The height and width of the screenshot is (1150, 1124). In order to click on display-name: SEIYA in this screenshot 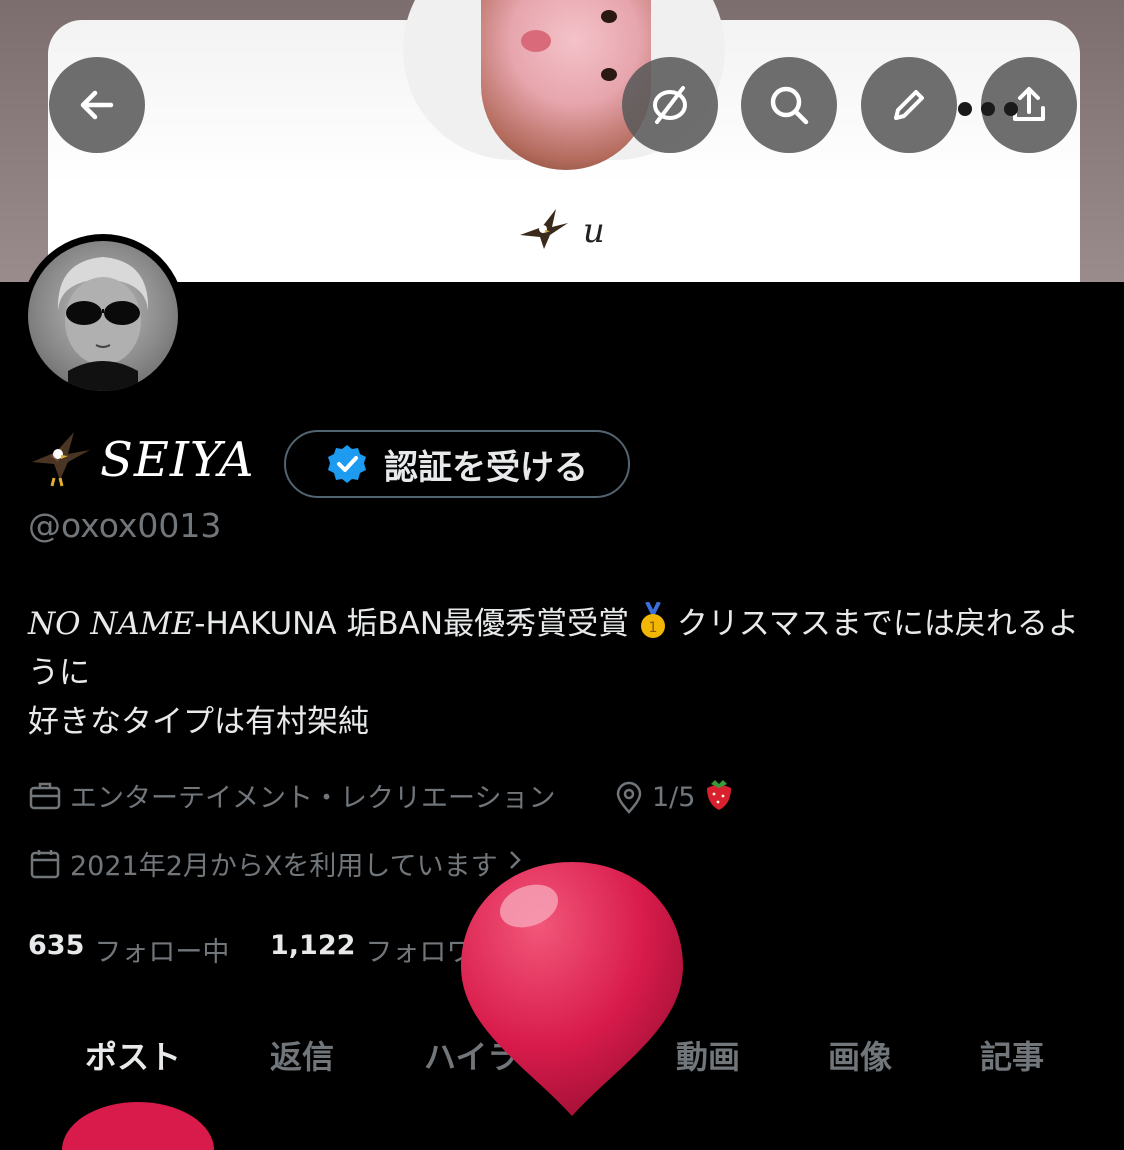, I will do `click(141, 460)`.